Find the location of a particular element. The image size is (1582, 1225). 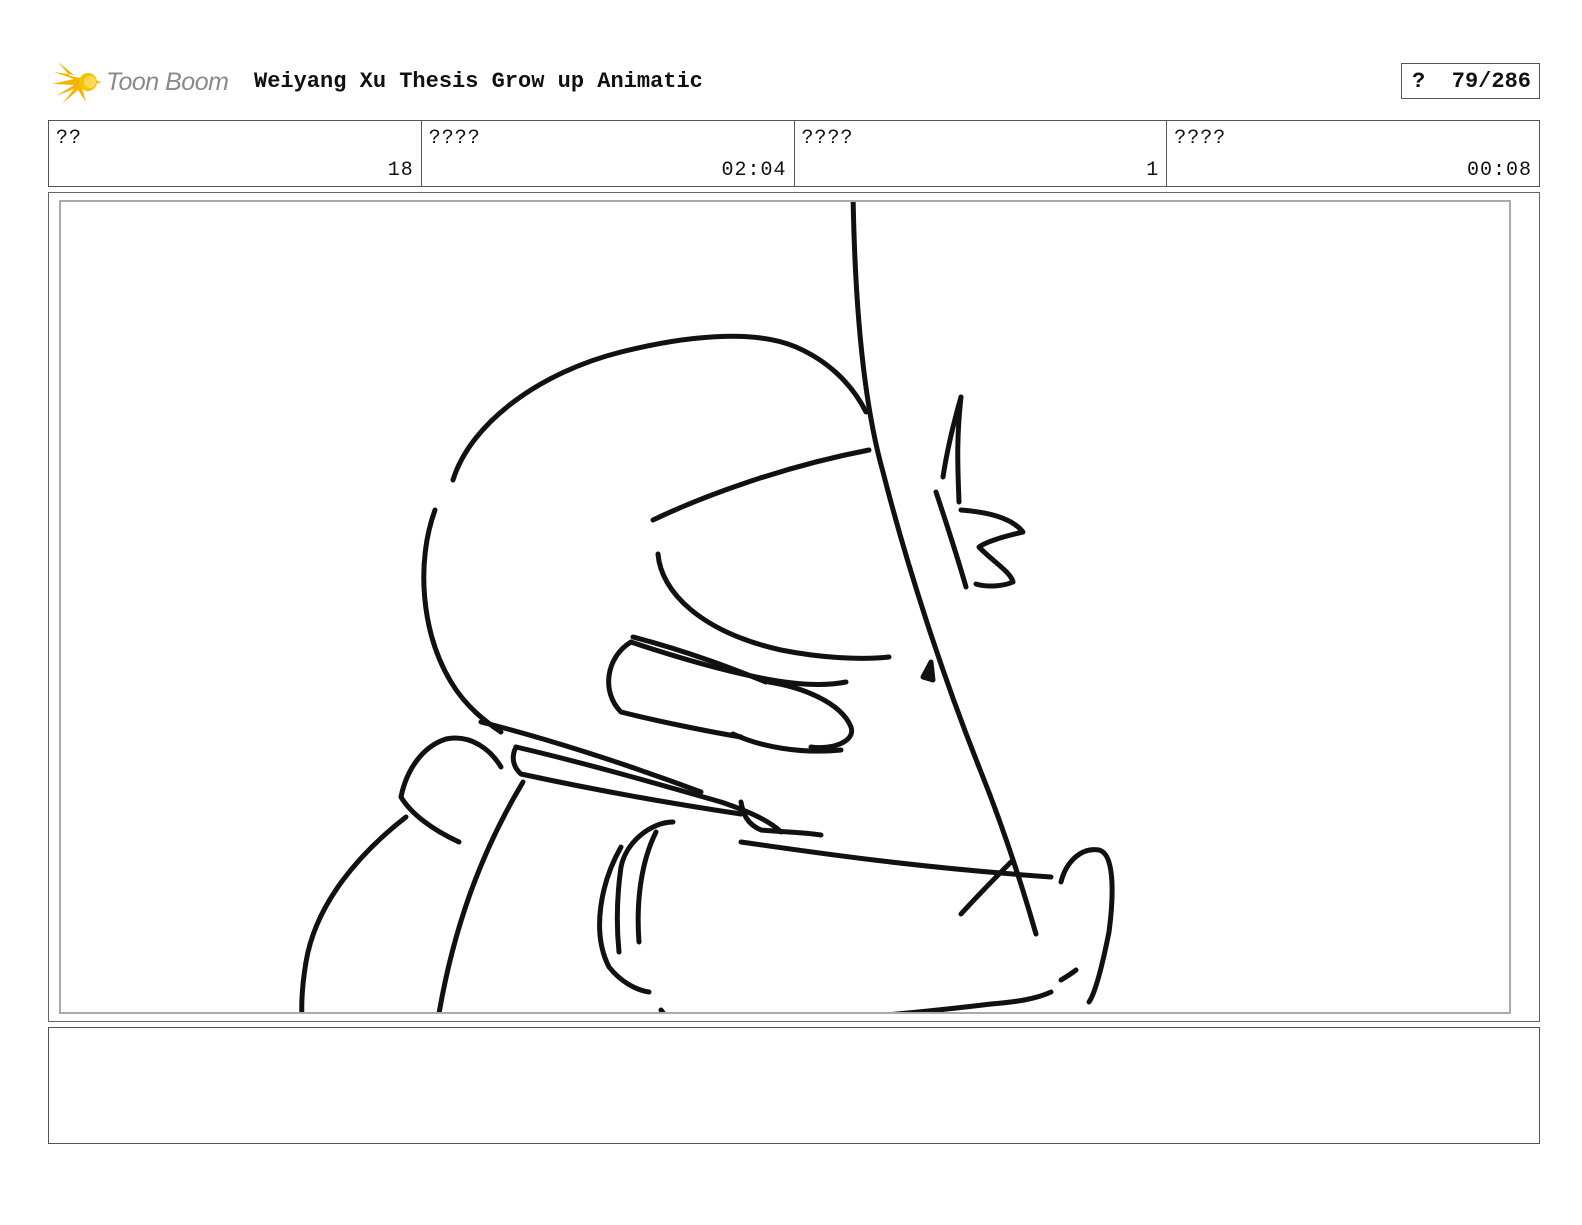

info-value: 00:08 is located at coordinates (1499, 170).